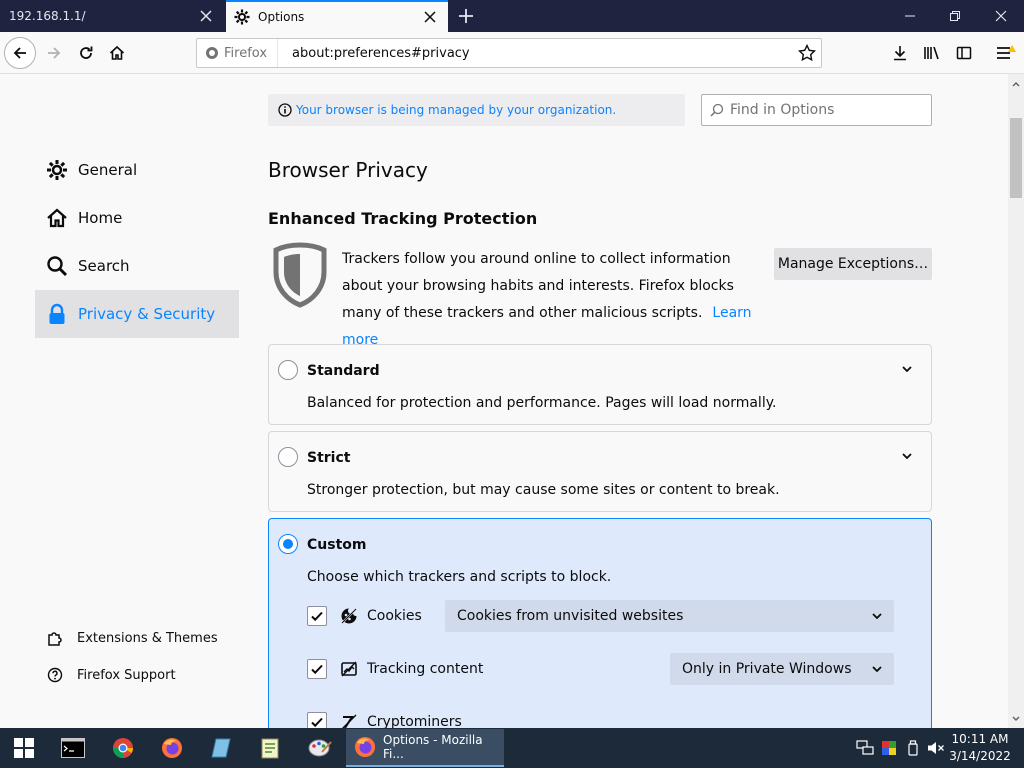 This screenshot has width=1024, height=768. I want to click on cryptominers-checkbox, so click(317, 720).